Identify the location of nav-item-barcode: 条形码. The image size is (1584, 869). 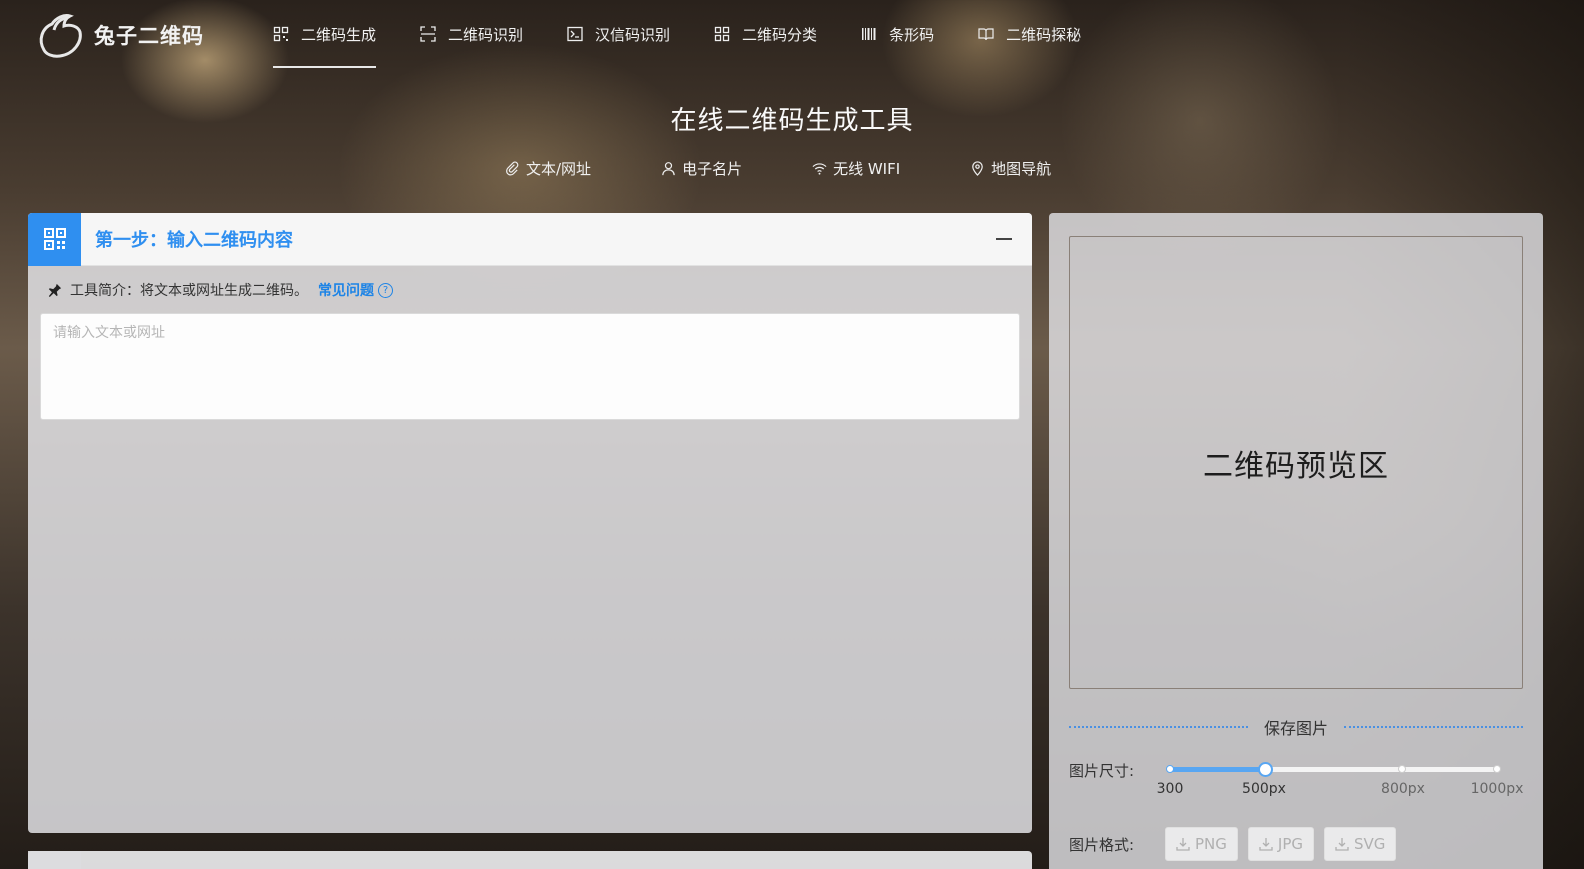
(897, 34).